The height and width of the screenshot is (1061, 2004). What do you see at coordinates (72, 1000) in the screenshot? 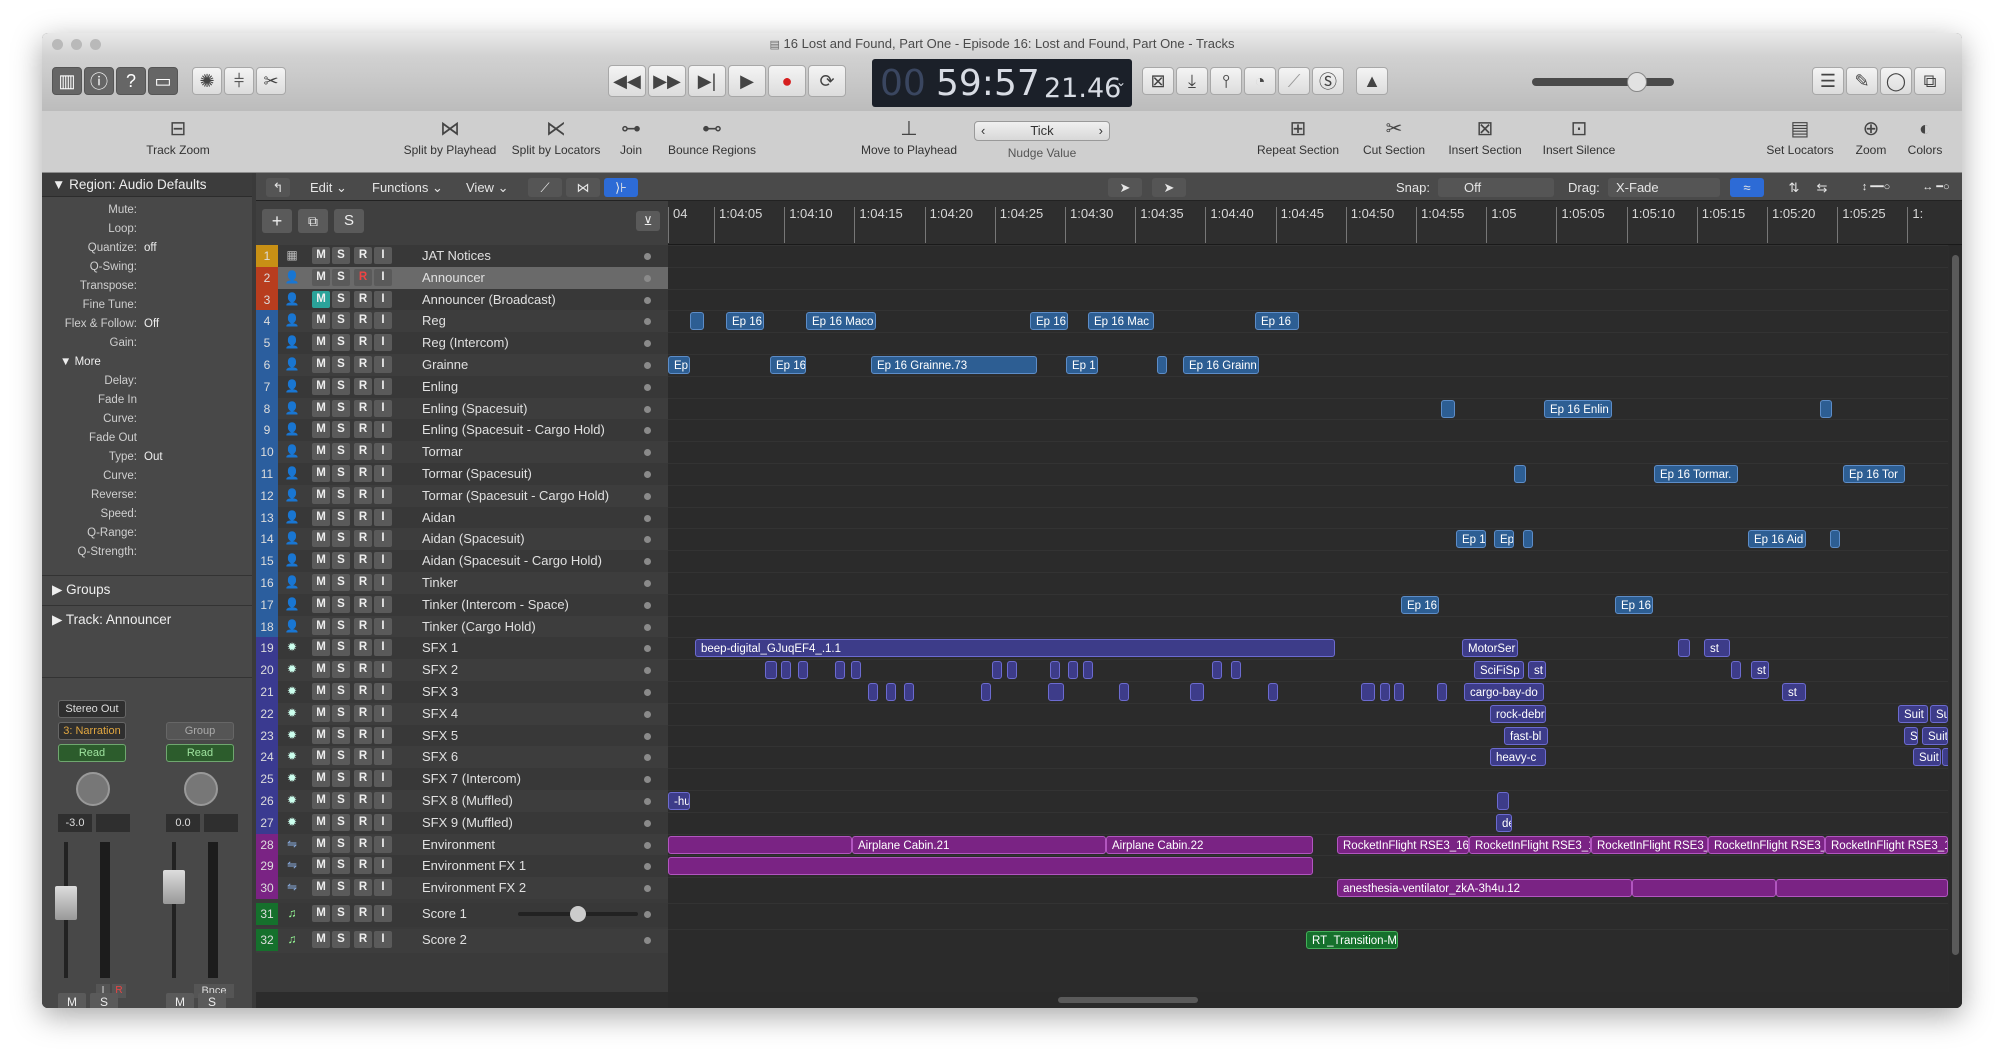
I see `mute-button: M` at bounding box center [72, 1000].